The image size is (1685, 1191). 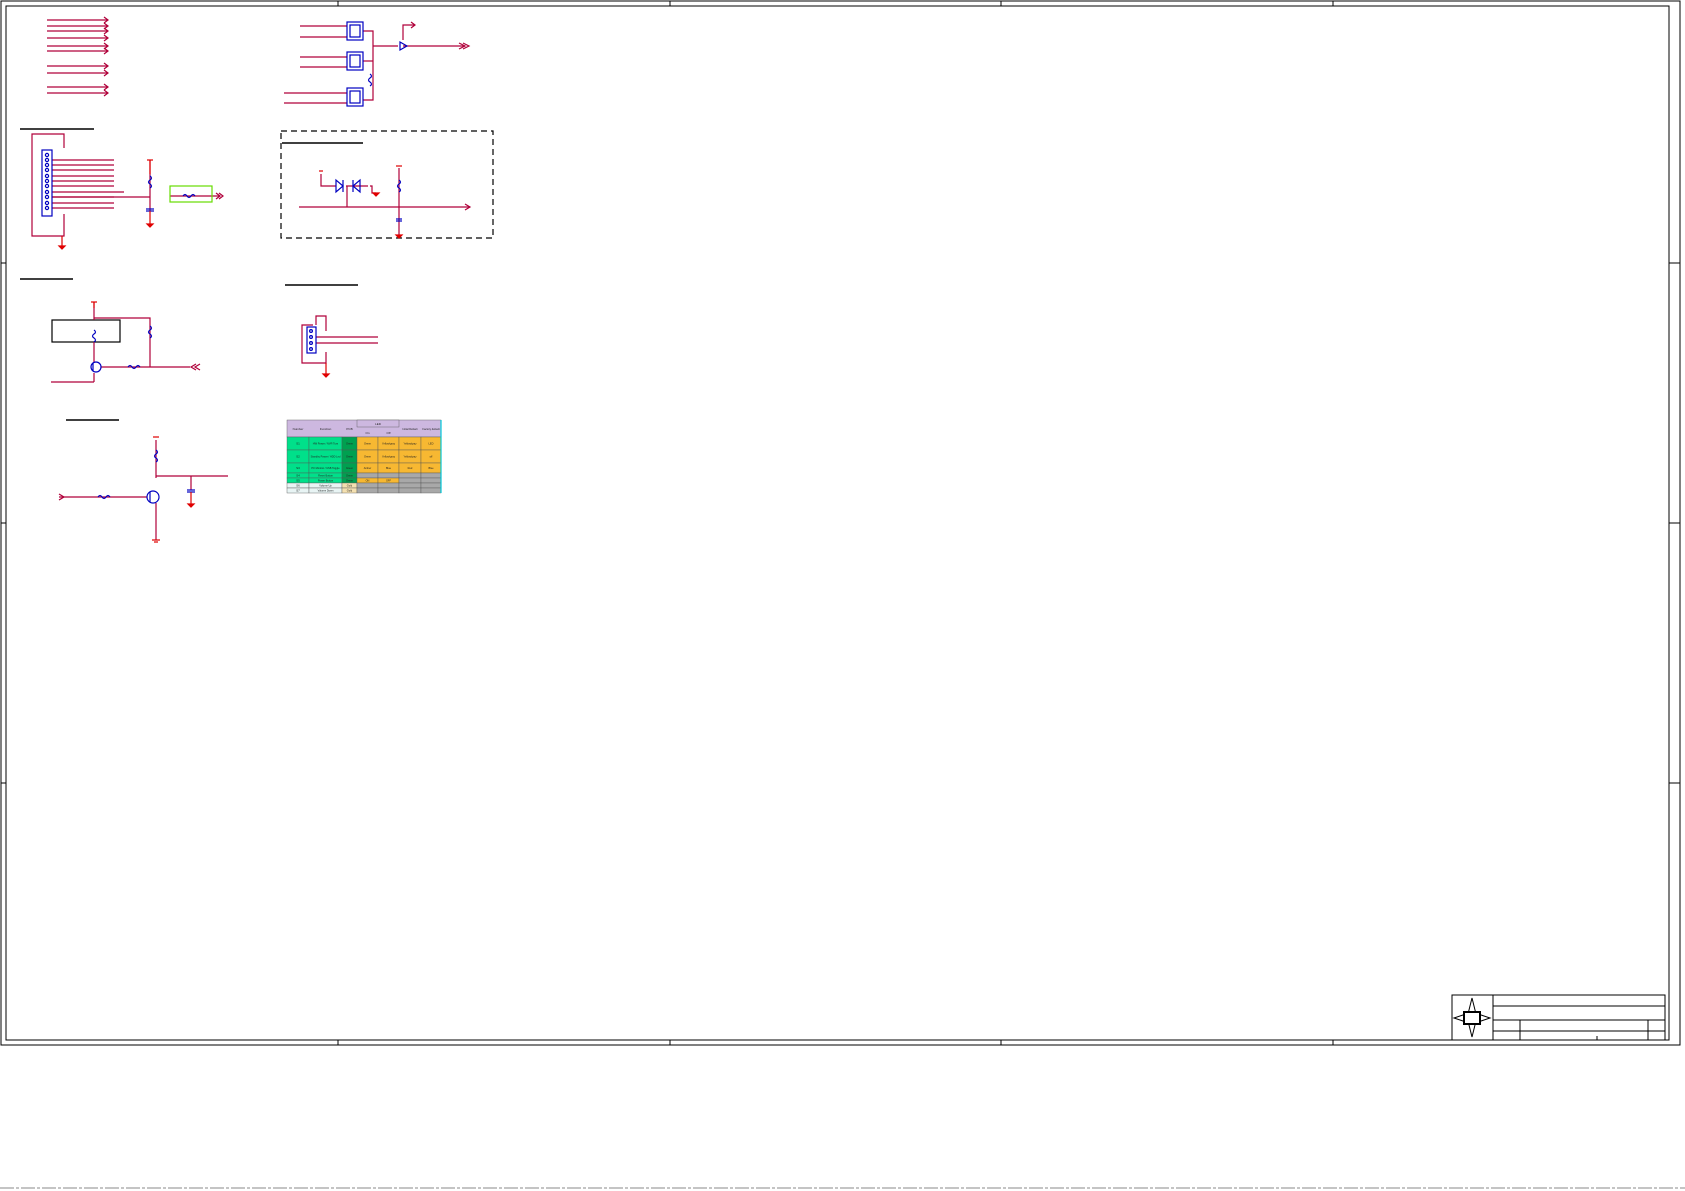 I want to click on table-cell-factory: Blue, so click(x=431, y=468).